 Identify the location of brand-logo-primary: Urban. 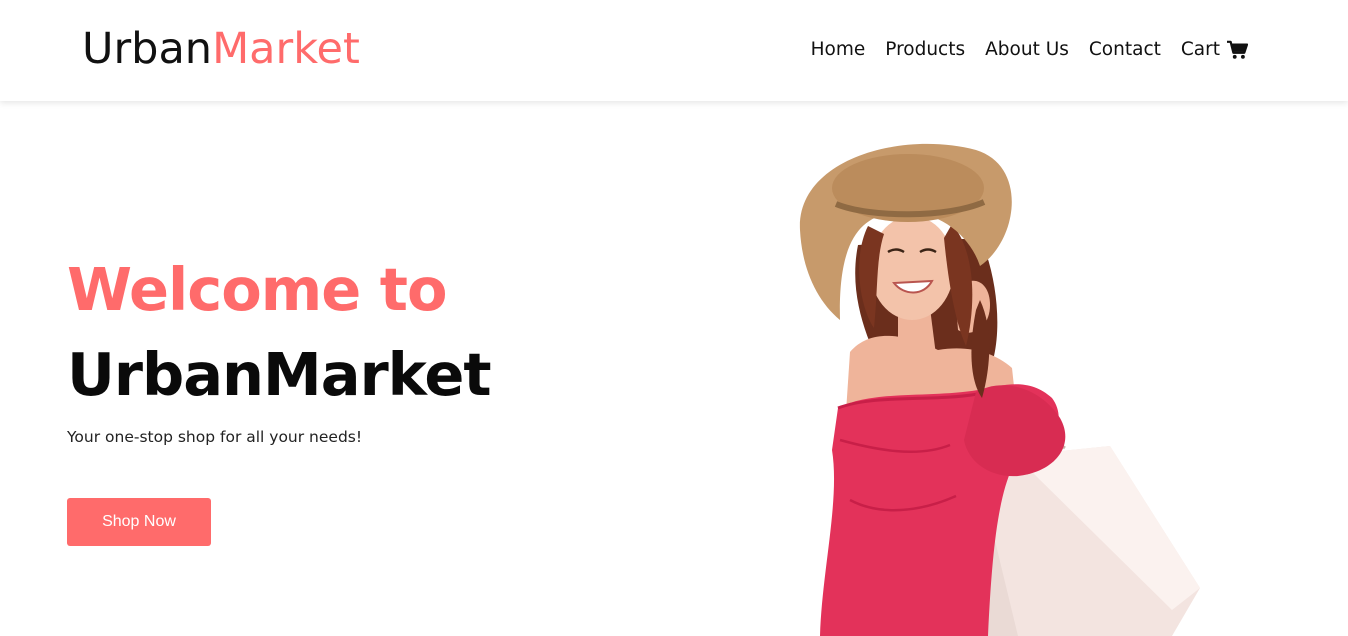
(147, 49).